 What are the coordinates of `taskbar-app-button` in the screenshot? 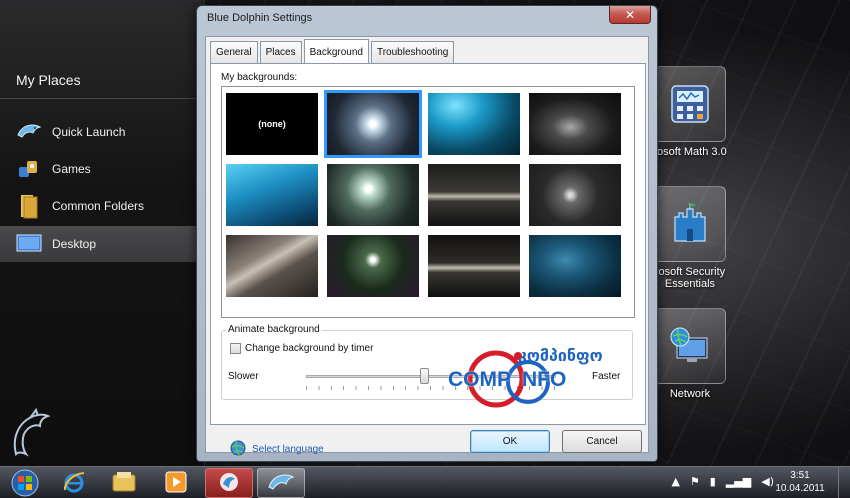 It's located at (229, 483).